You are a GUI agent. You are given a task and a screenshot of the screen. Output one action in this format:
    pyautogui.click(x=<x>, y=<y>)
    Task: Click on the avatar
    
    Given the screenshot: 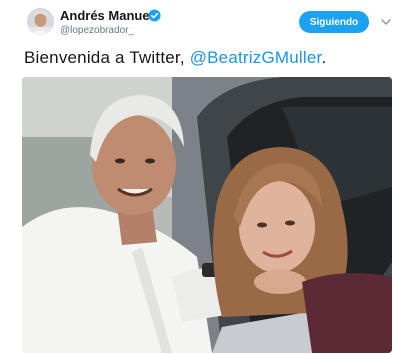 What is the action you would take?
    pyautogui.click(x=40, y=21)
    